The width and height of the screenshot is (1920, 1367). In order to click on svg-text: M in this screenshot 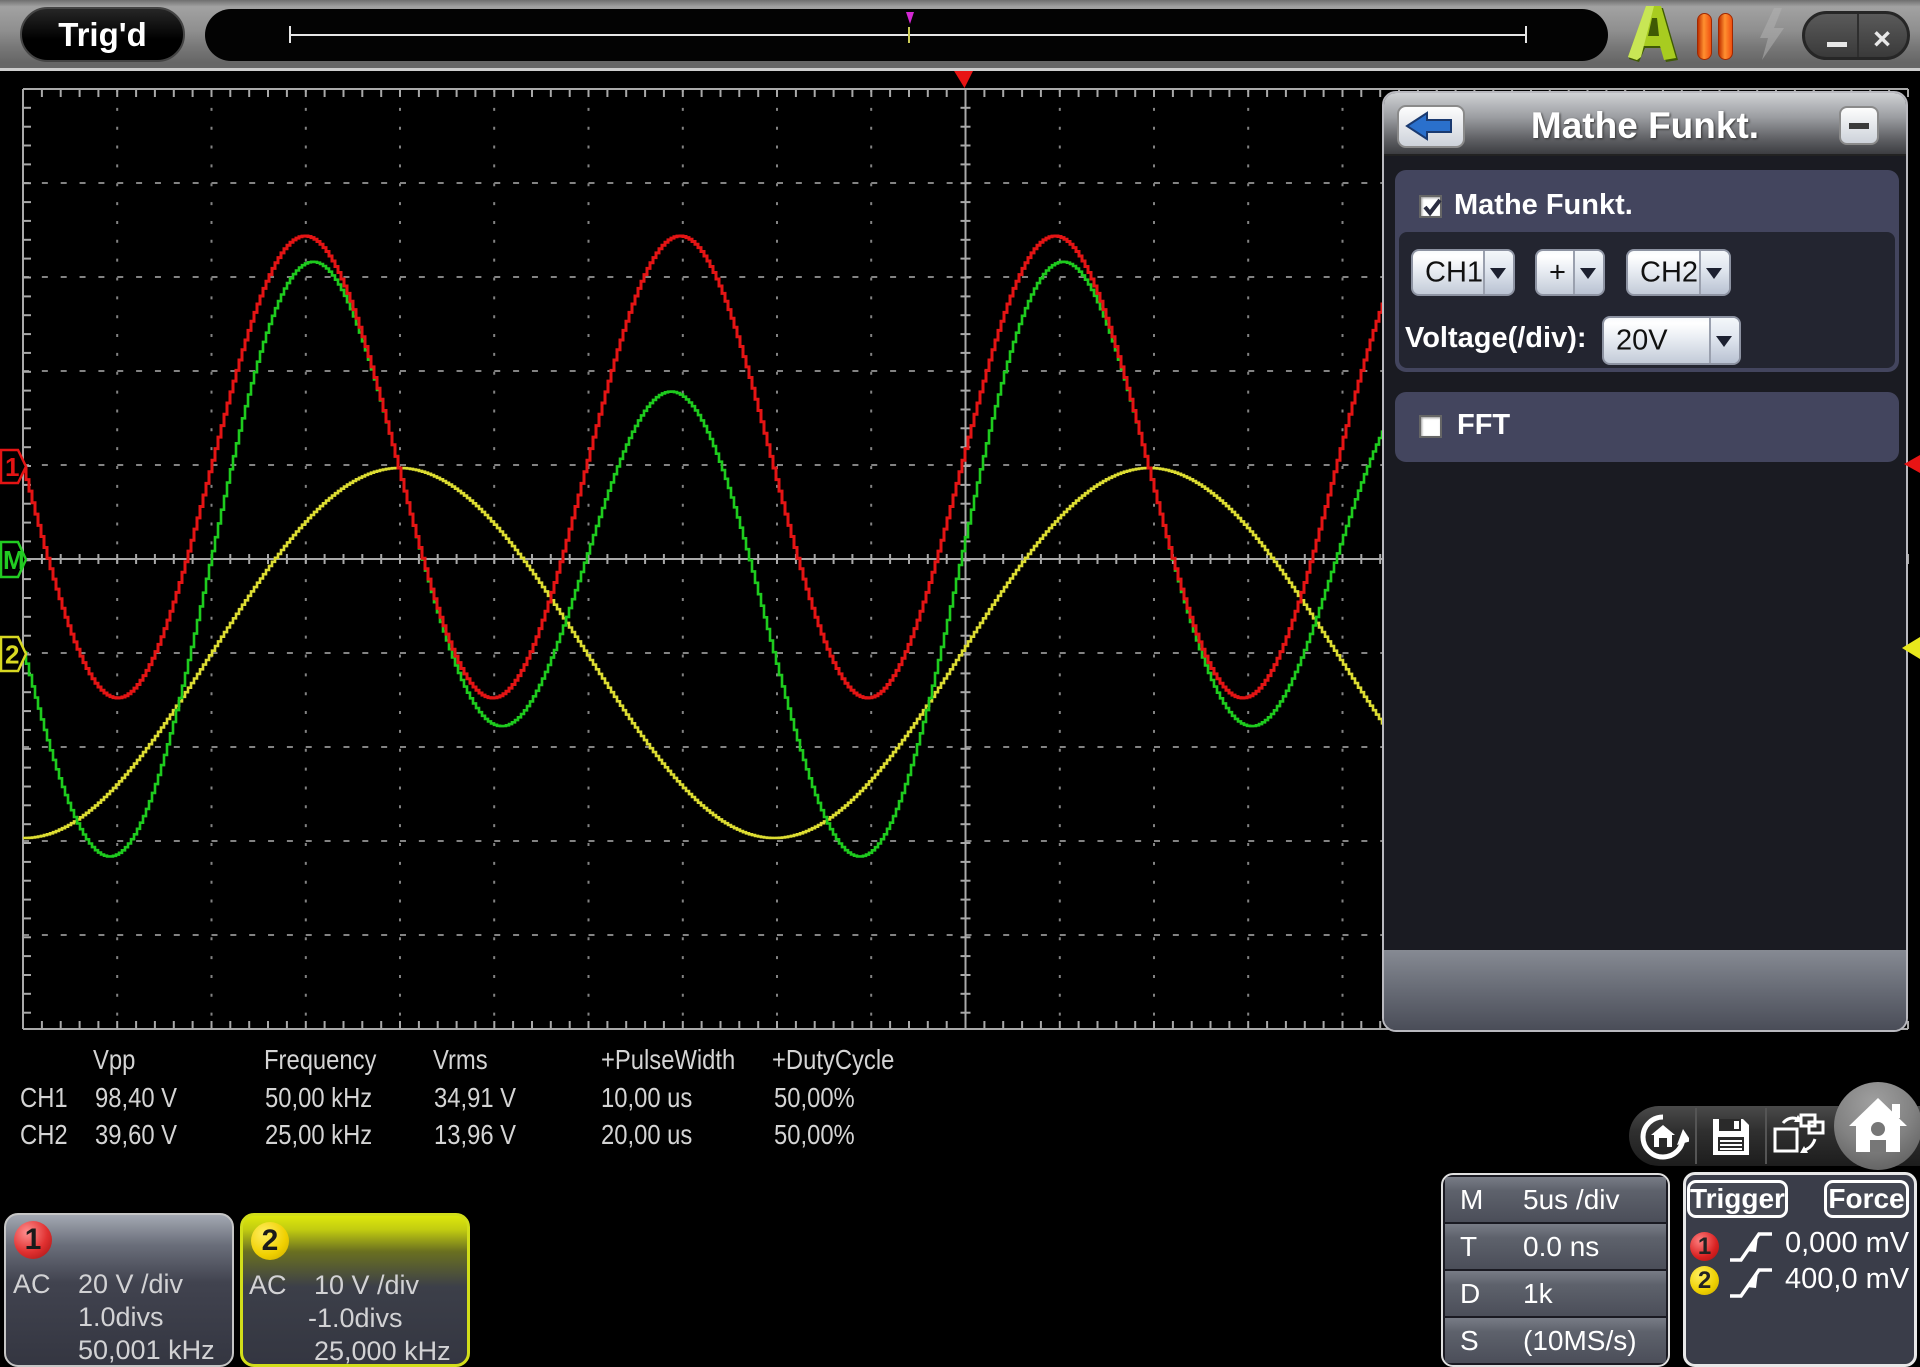, I will do `click(14, 560)`.